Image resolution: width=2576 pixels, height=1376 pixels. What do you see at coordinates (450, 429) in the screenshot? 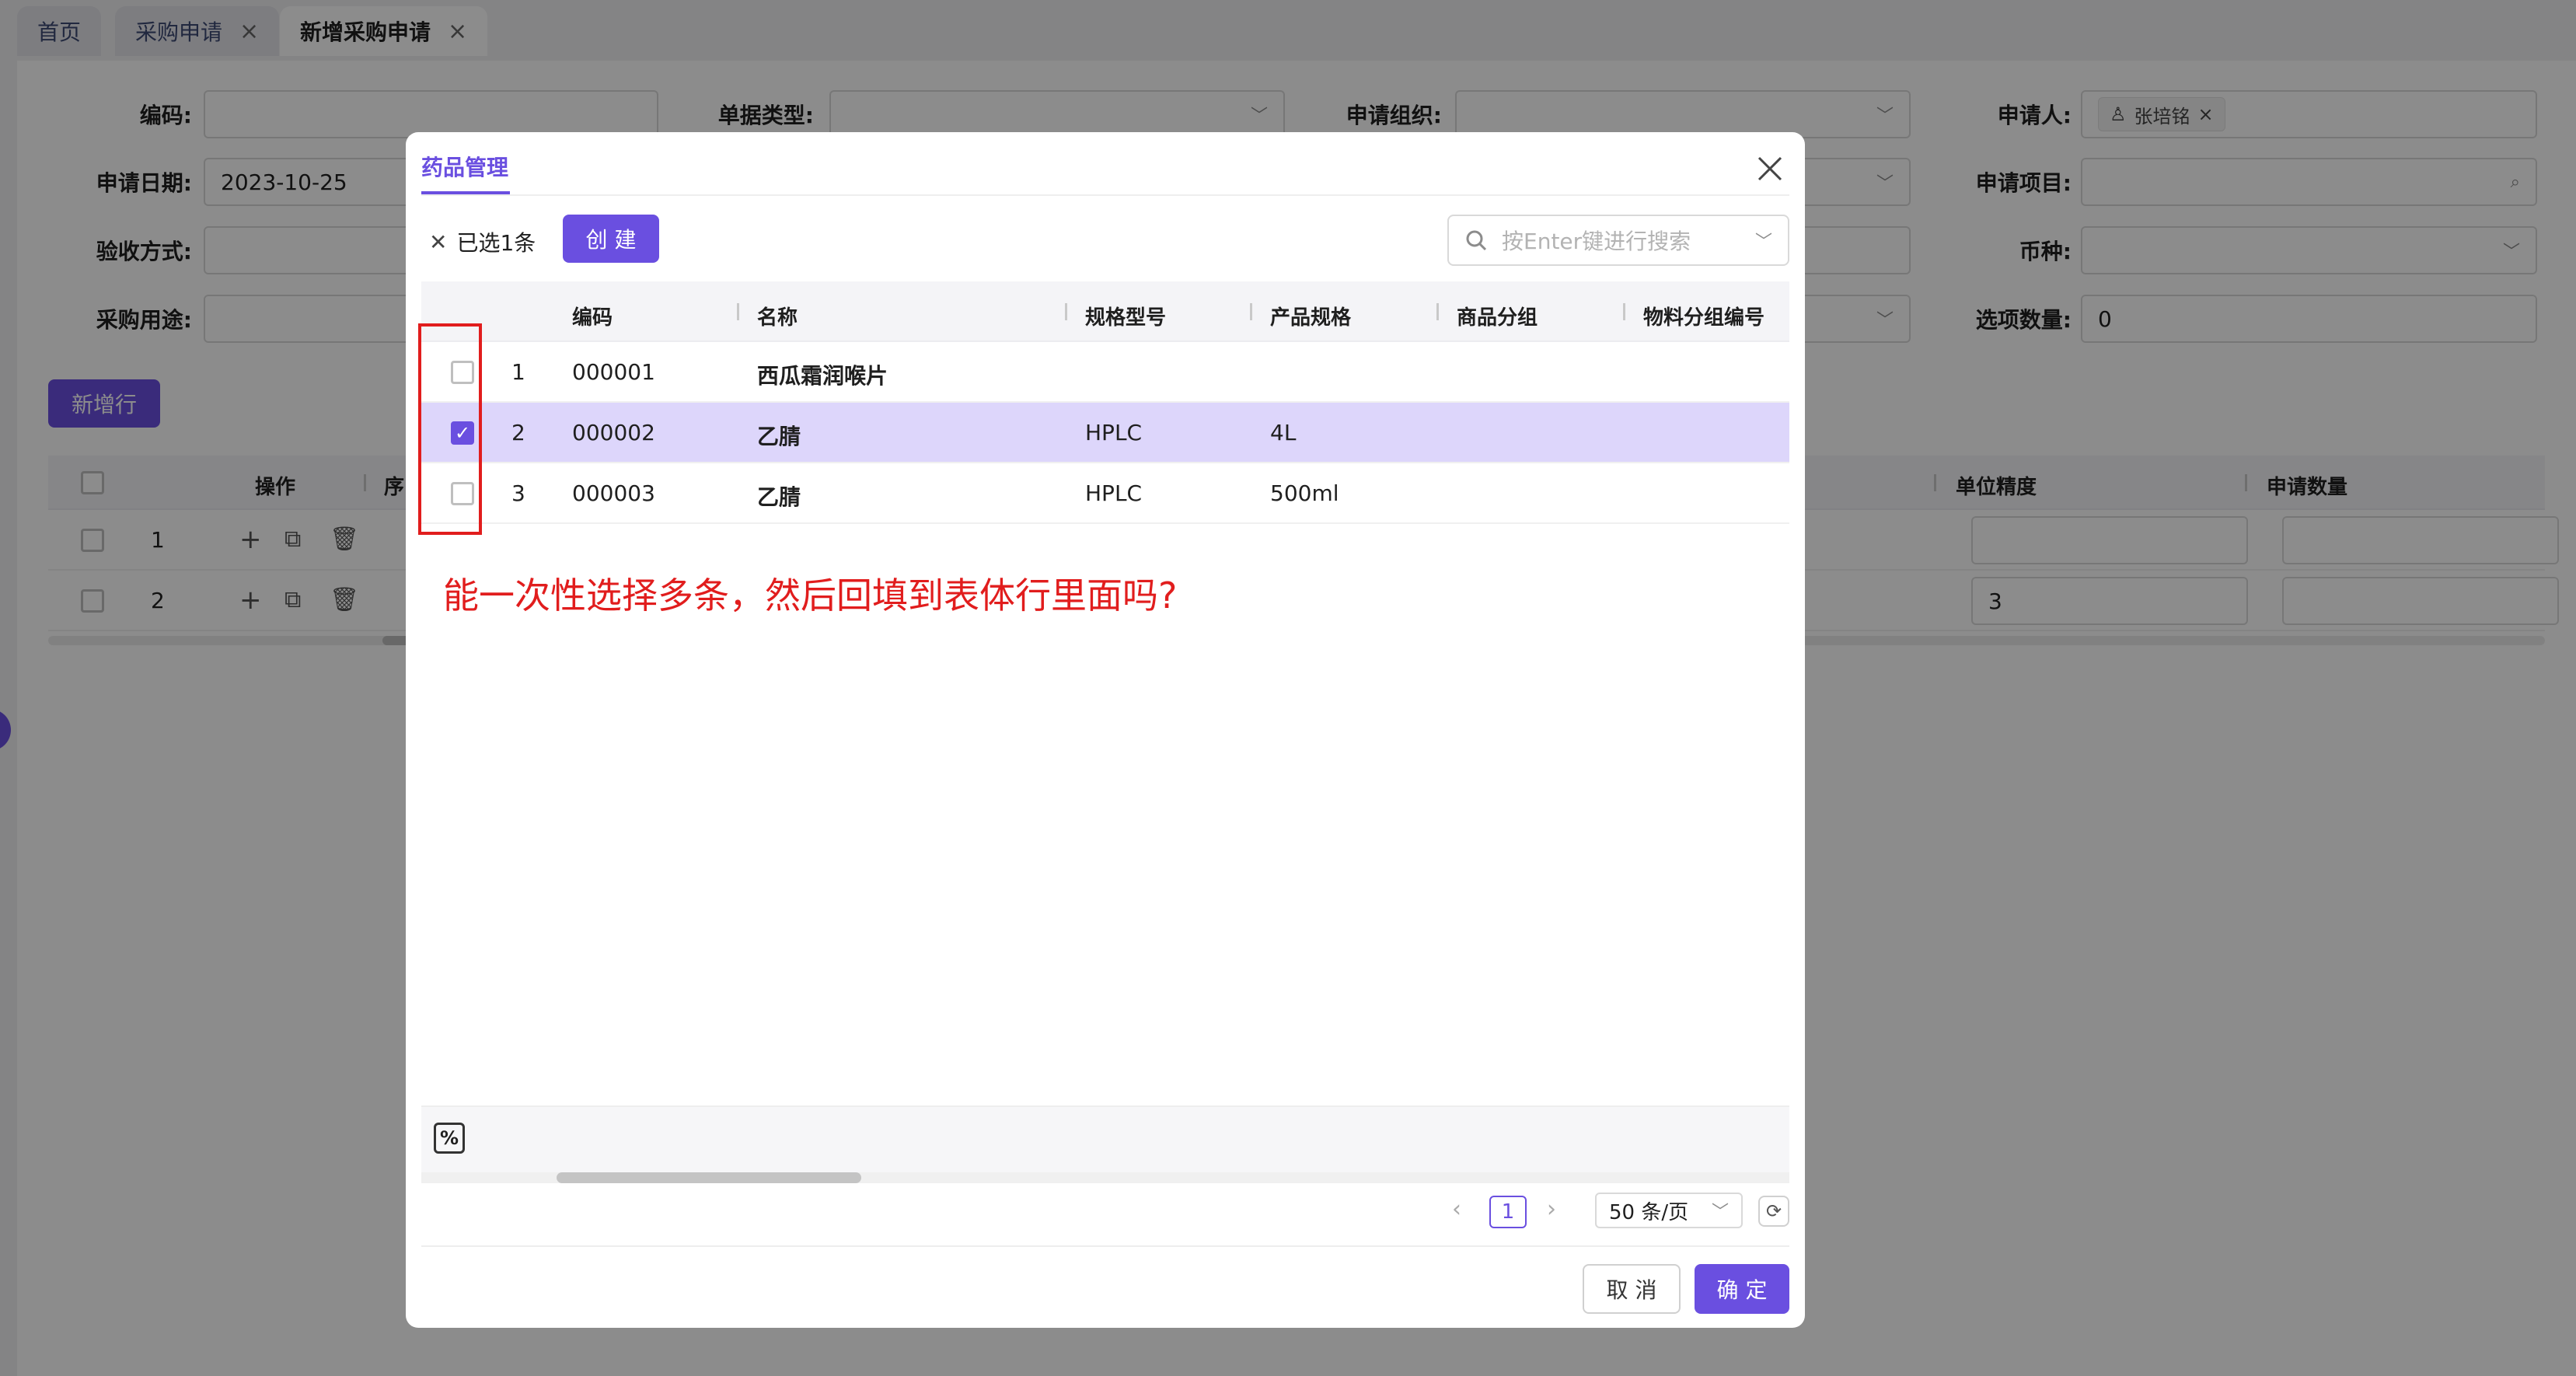
I see `annotation-highlight-box` at bounding box center [450, 429].